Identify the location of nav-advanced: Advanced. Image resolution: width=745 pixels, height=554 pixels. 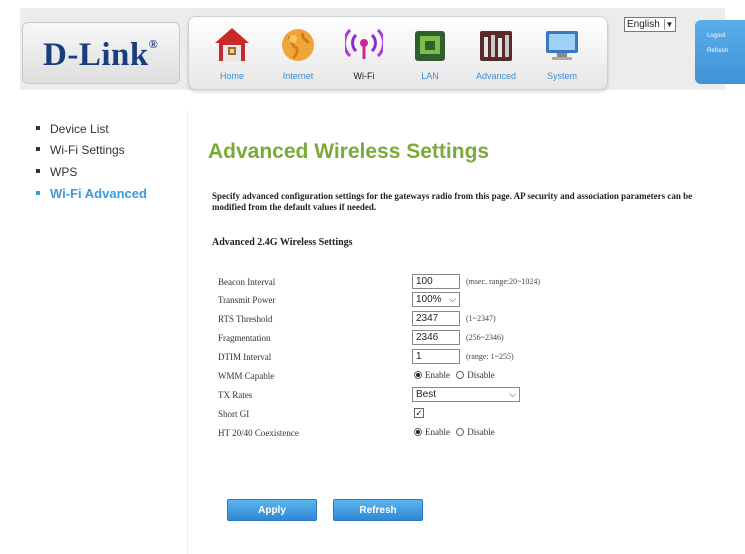
(496, 53).